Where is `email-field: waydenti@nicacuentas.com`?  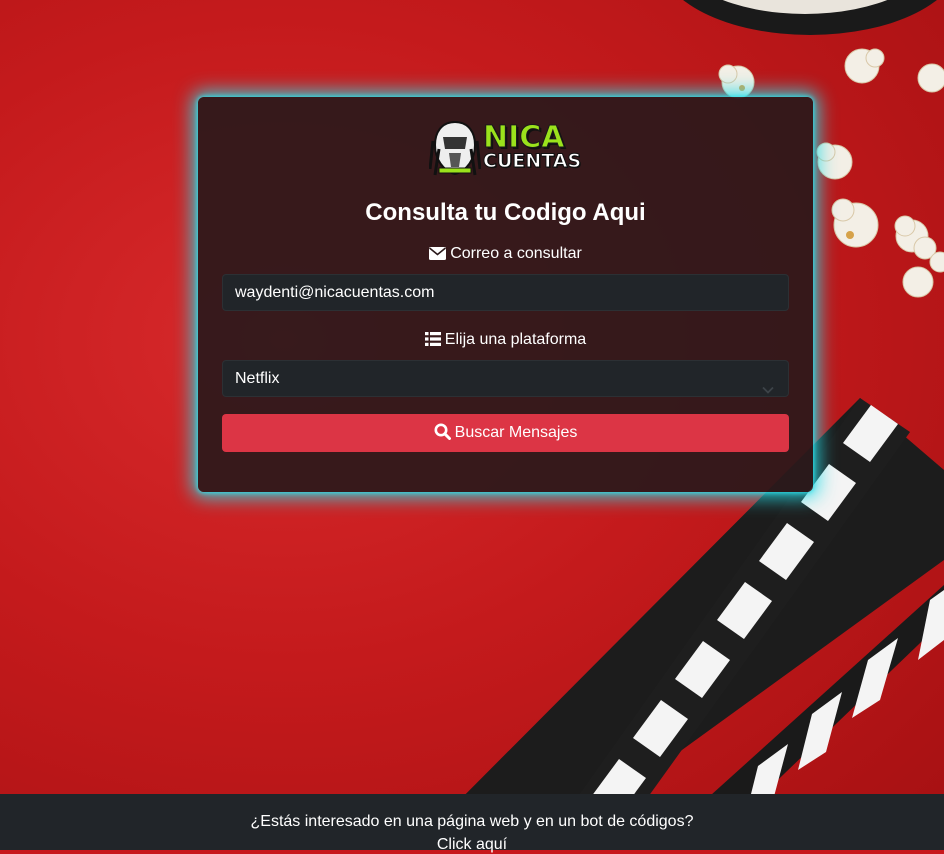
email-field: waydenti@nicacuentas.com is located at coordinates (505, 292).